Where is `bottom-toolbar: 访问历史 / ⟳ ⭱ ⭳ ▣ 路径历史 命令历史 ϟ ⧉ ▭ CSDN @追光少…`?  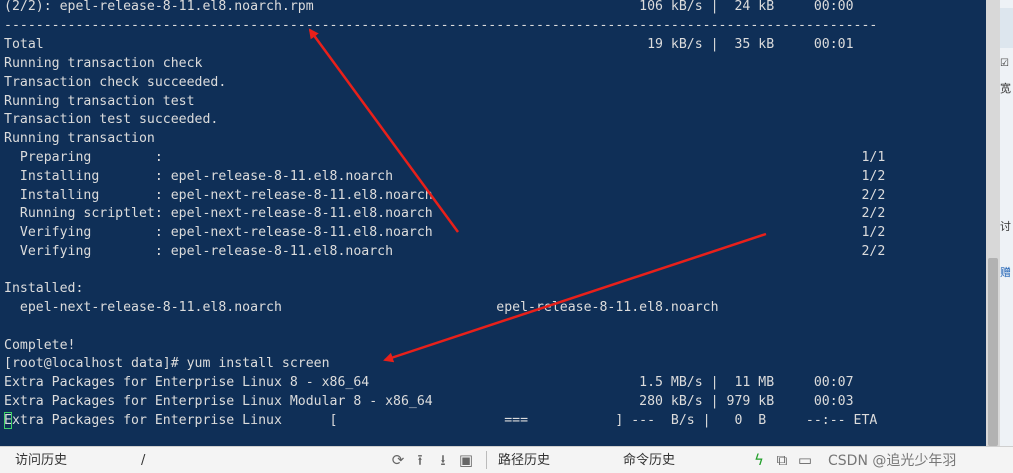 bottom-toolbar: 访问历史 / ⟳ ⭱ ⭳ ▣ 路径历史 命令历史 ϟ ⧉ ▭ CSDN @追光少… is located at coordinates (506, 459).